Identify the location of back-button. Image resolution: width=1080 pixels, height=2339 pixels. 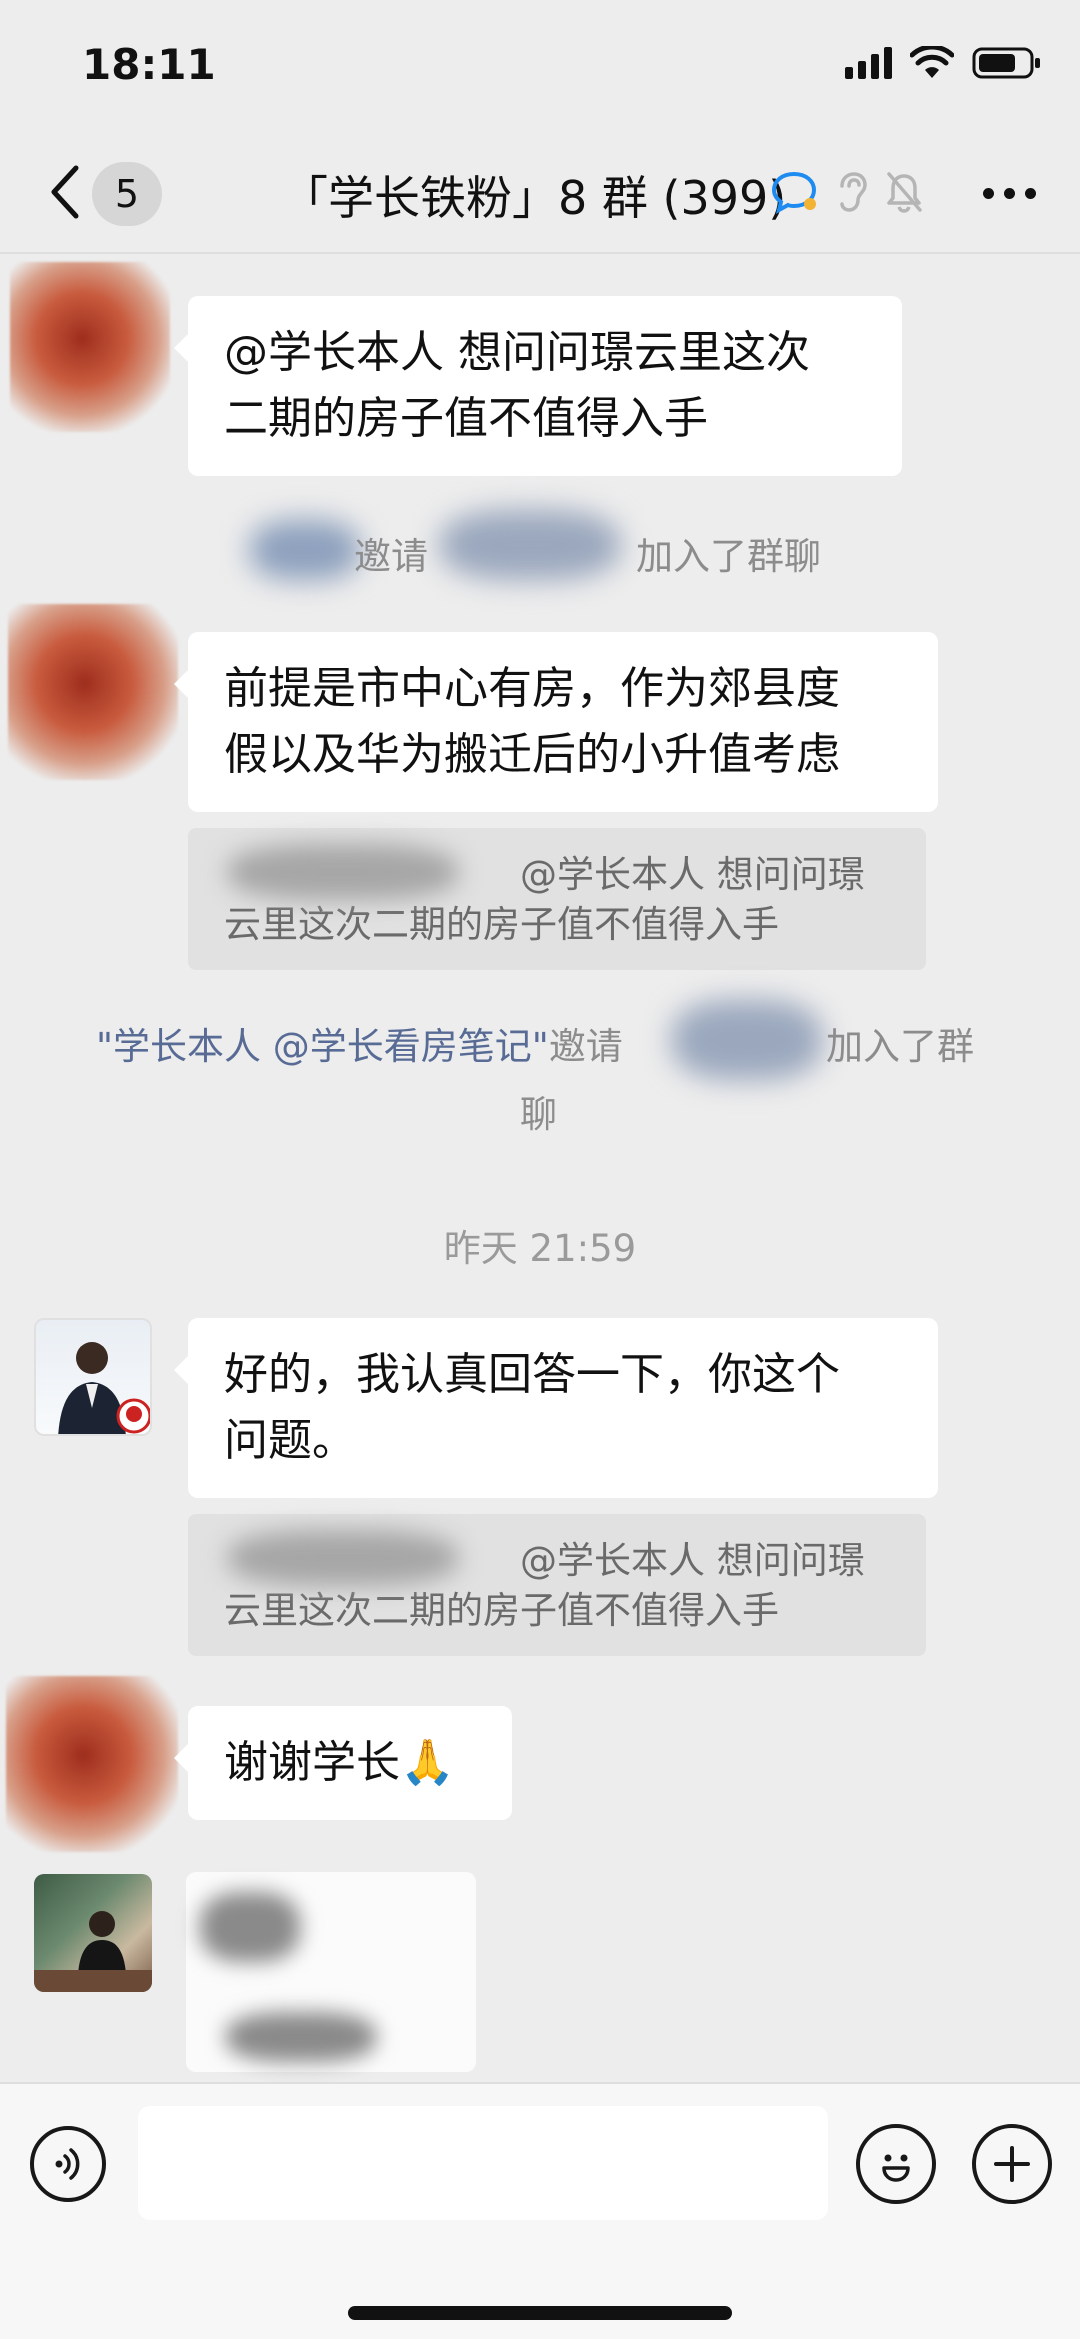
(65, 192).